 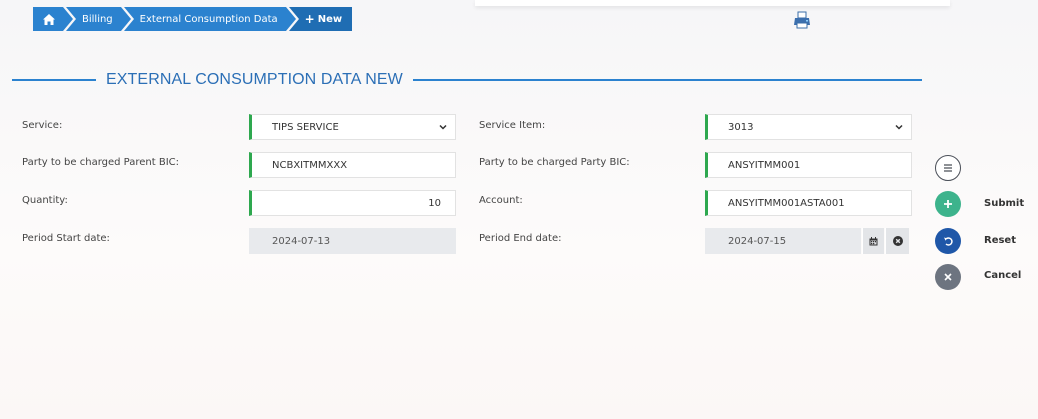 I want to click on submit-button, so click(x=948, y=204).